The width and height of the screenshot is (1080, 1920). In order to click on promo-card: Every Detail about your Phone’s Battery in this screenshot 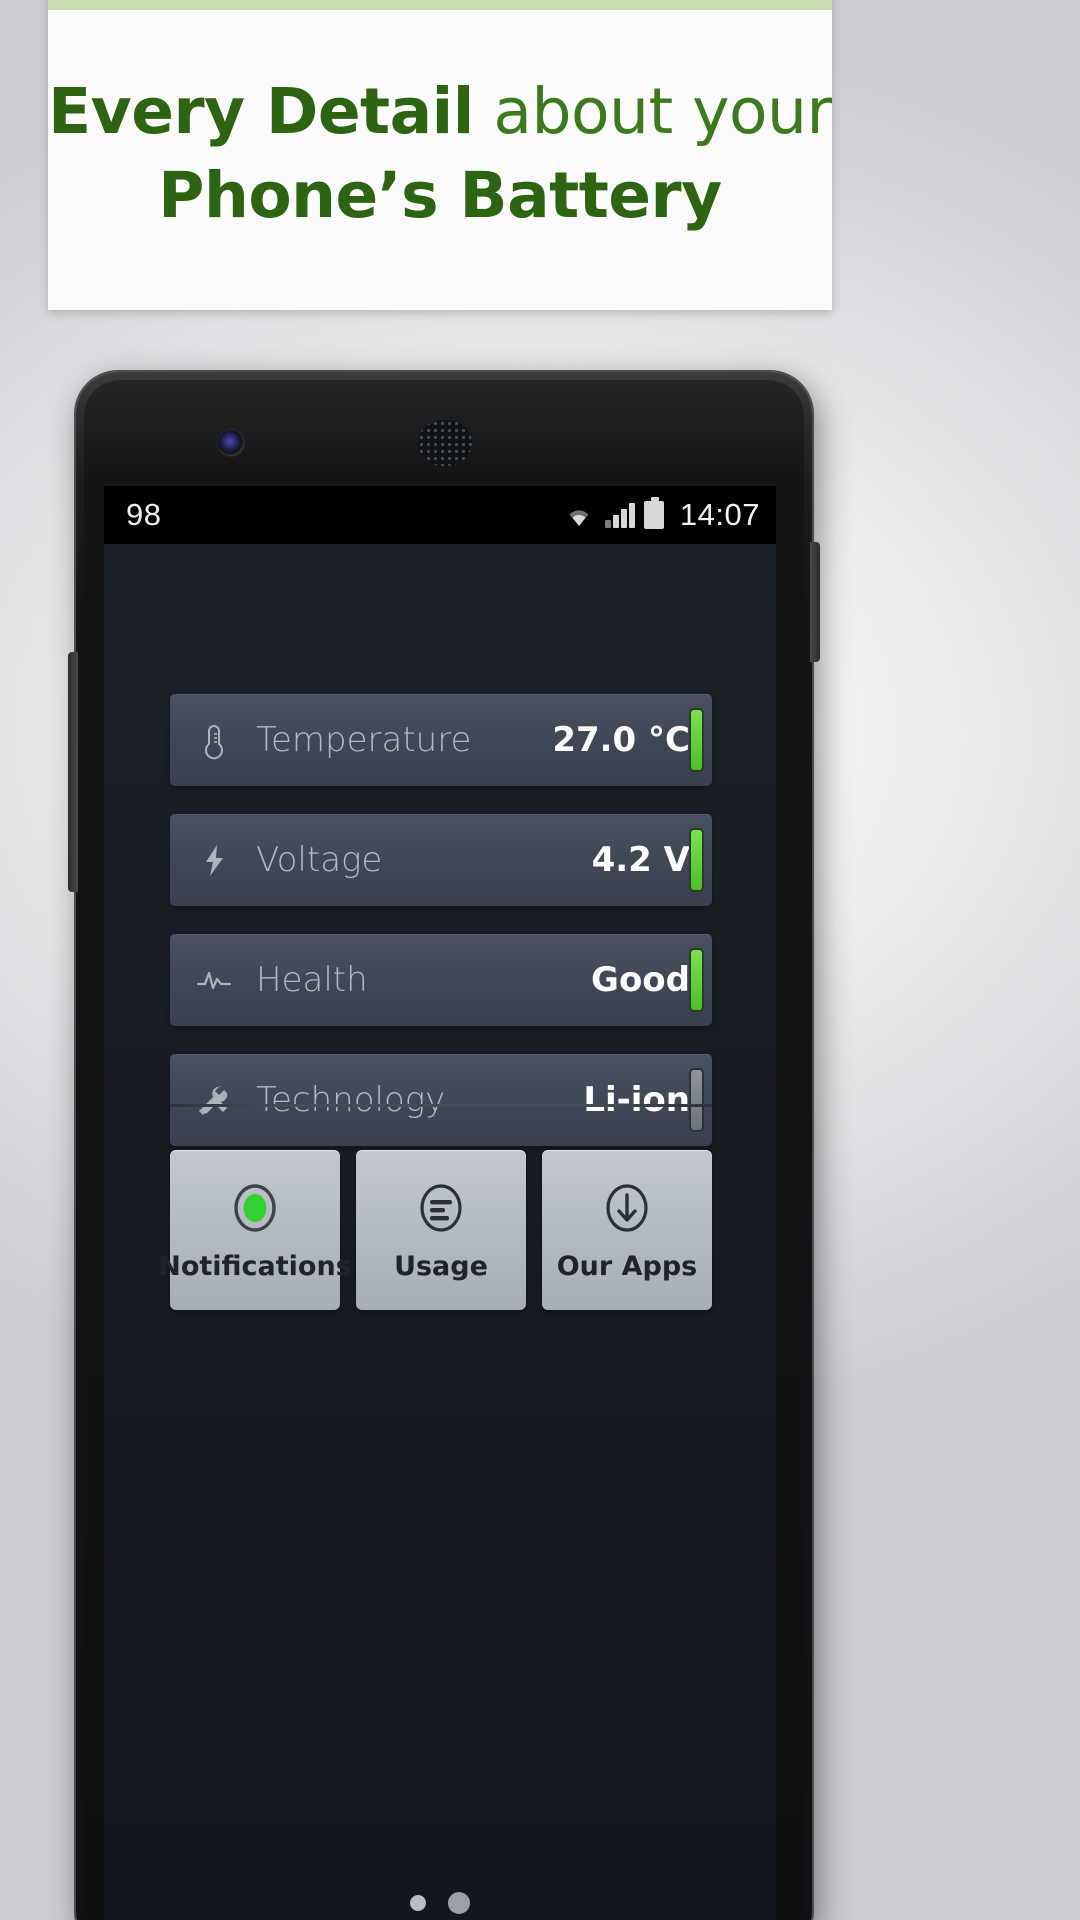, I will do `click(440, 155)`.